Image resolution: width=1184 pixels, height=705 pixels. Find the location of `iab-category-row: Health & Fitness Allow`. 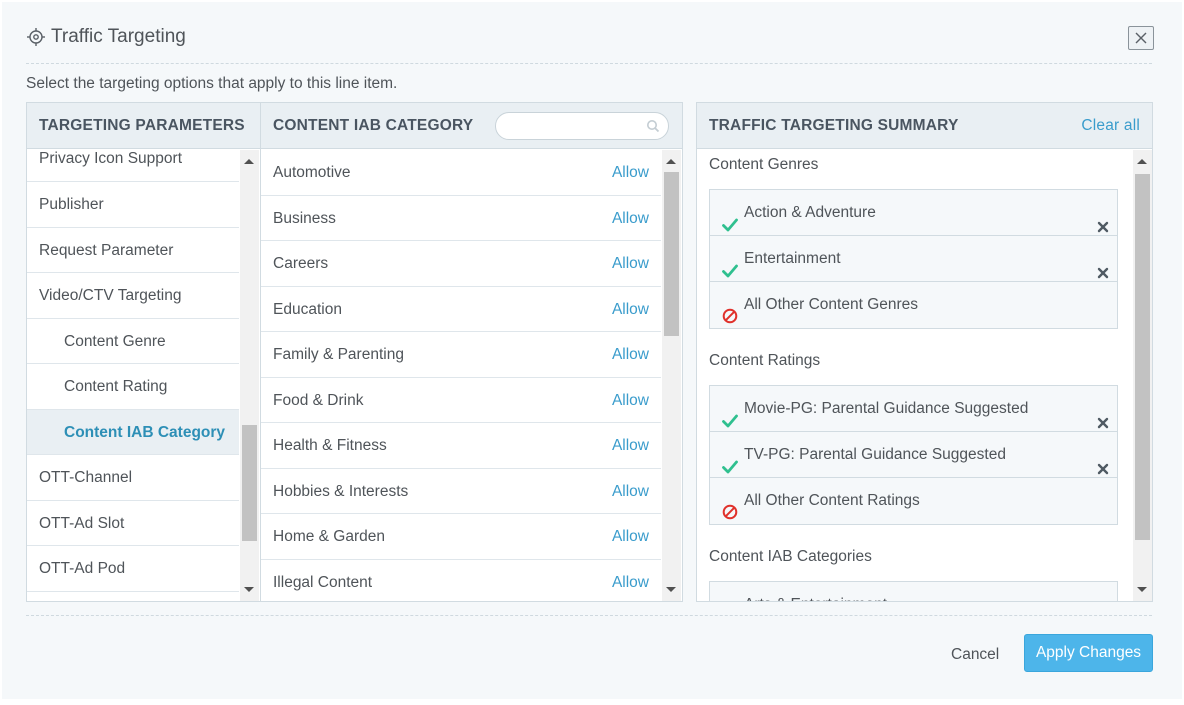

iab-category-row: Health & Fitness Allow is located at coordinates (461, 446).